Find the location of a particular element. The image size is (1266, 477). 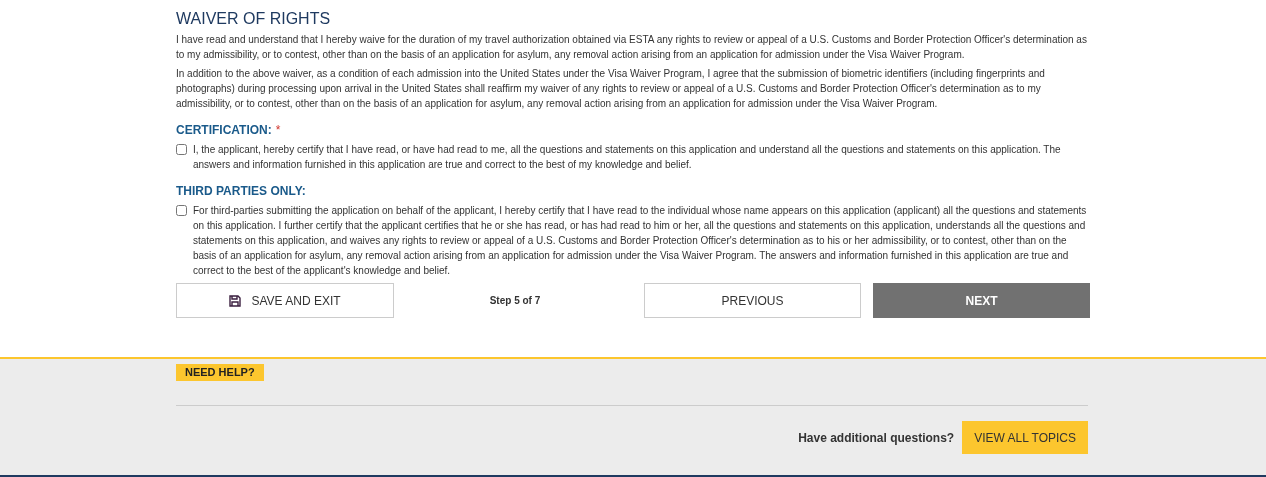

save-and-exit-button: SAVE AND EXIT is located at coordinates (285, 300).